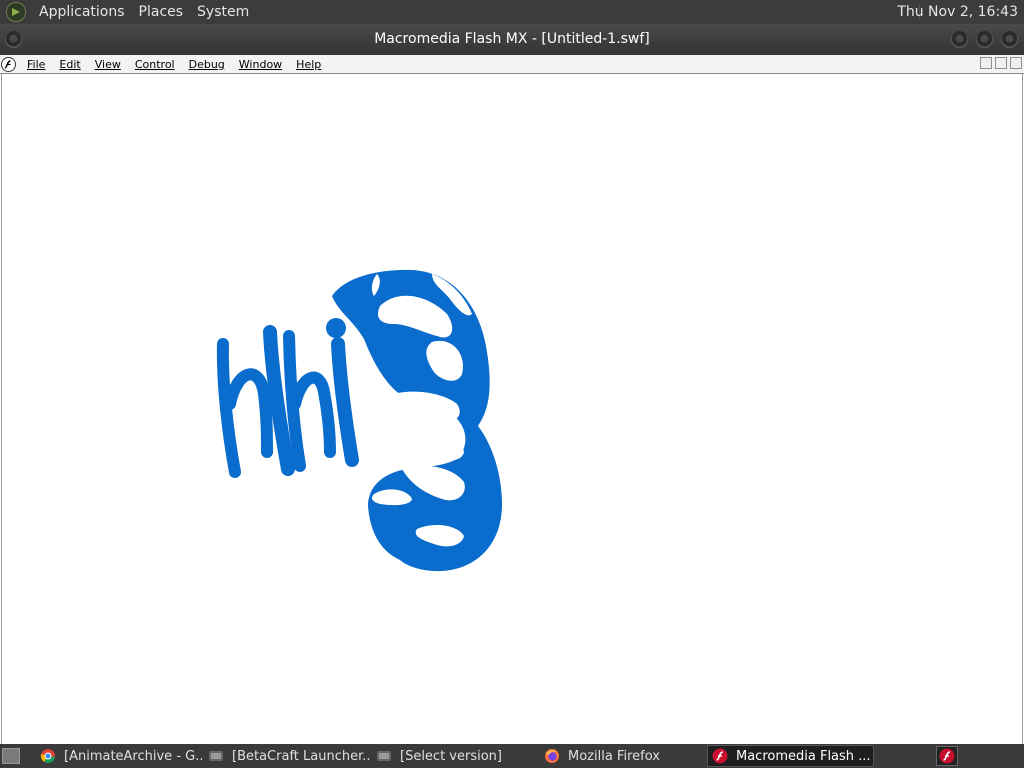  What do you see at coordinates (986, 63) in the screenshot?
I see `mdi-minimize-button` at bounding box center [986, 63].